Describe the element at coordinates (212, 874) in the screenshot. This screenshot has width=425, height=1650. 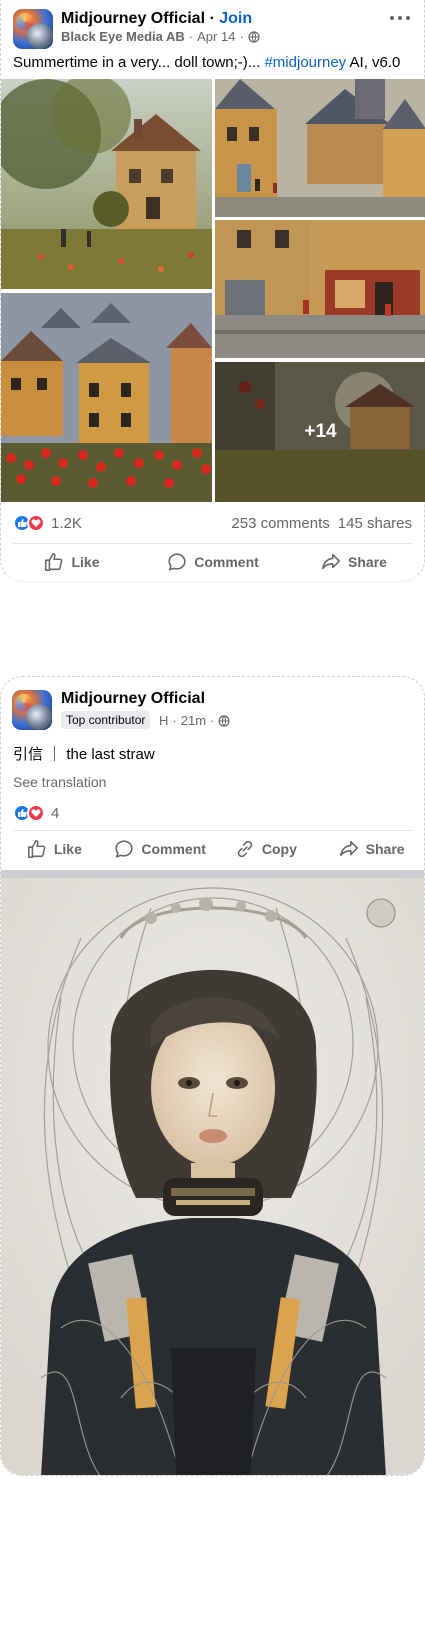
I see `section-separator` at that location.